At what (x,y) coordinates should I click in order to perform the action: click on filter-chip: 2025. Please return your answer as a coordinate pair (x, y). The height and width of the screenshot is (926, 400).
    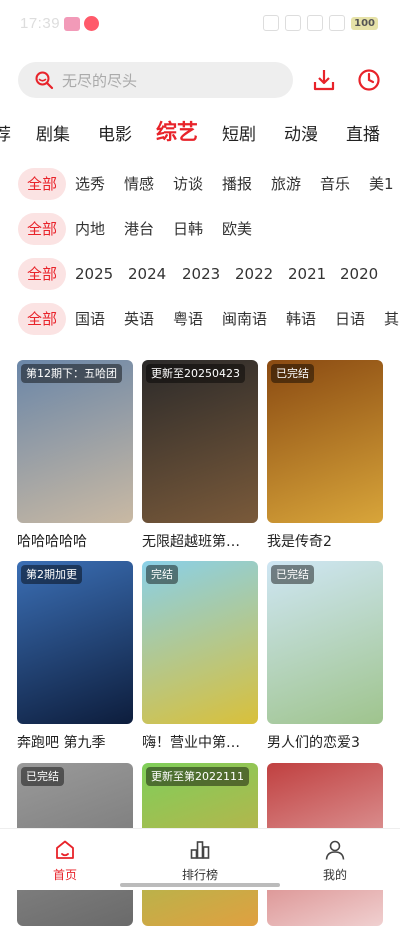
    Looking at the image, I should click on (94, 274).